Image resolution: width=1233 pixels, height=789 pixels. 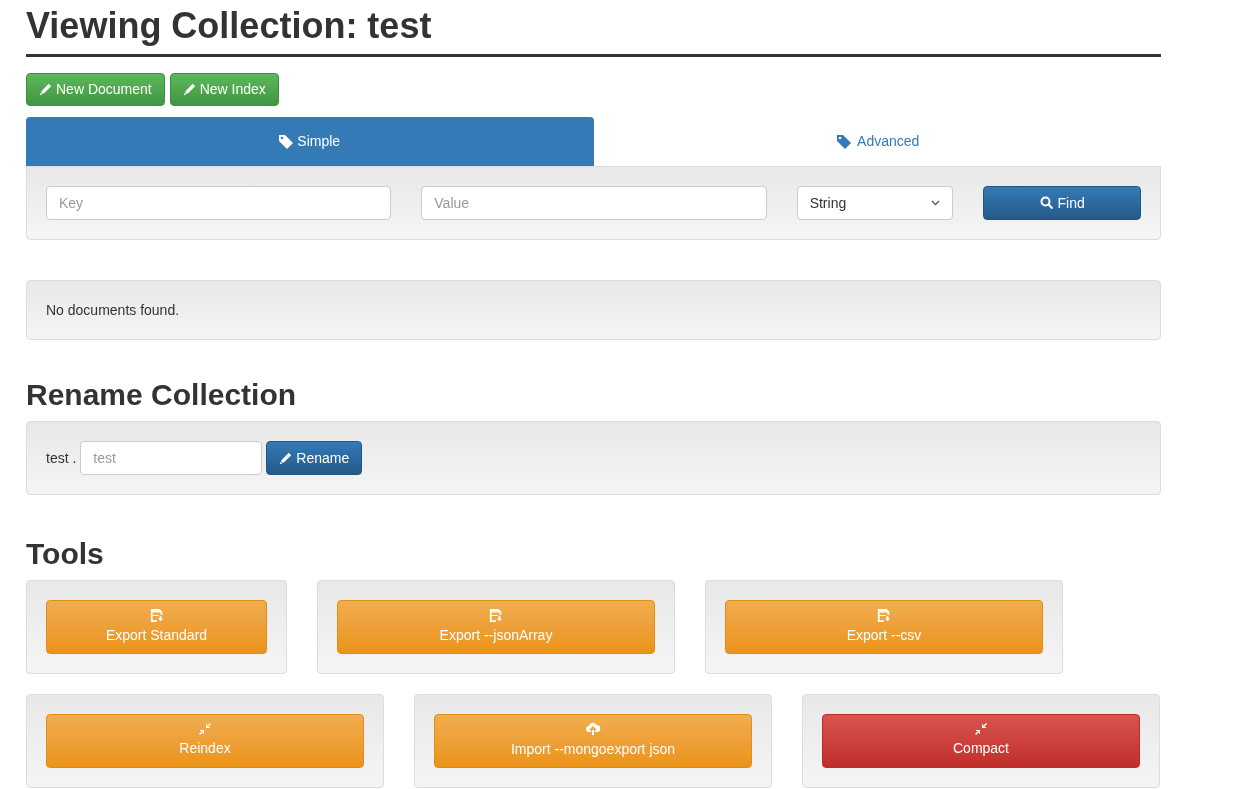 I want to click on tool-button: Export Standard, so click(x=156, y=627).